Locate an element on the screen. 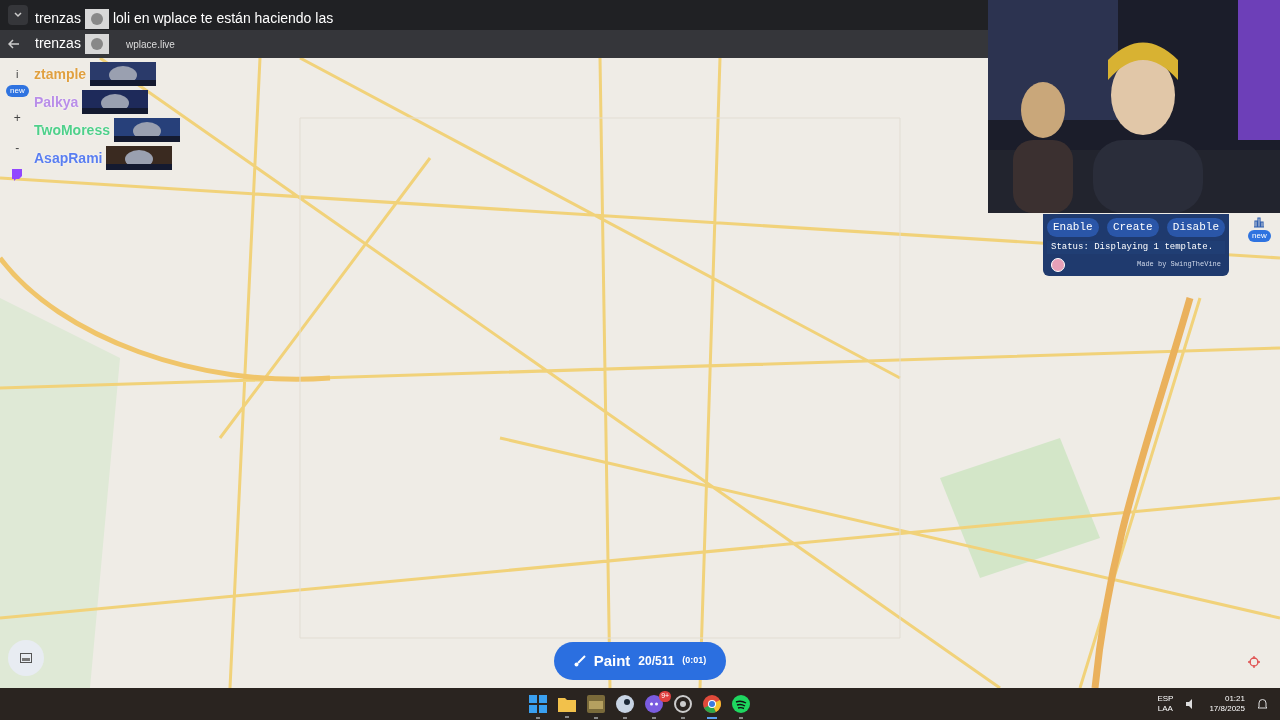 This screenshot has height=720, width=1280. caption-text: loli en wplace te están haciendo las is located at coordinates (223, 18).